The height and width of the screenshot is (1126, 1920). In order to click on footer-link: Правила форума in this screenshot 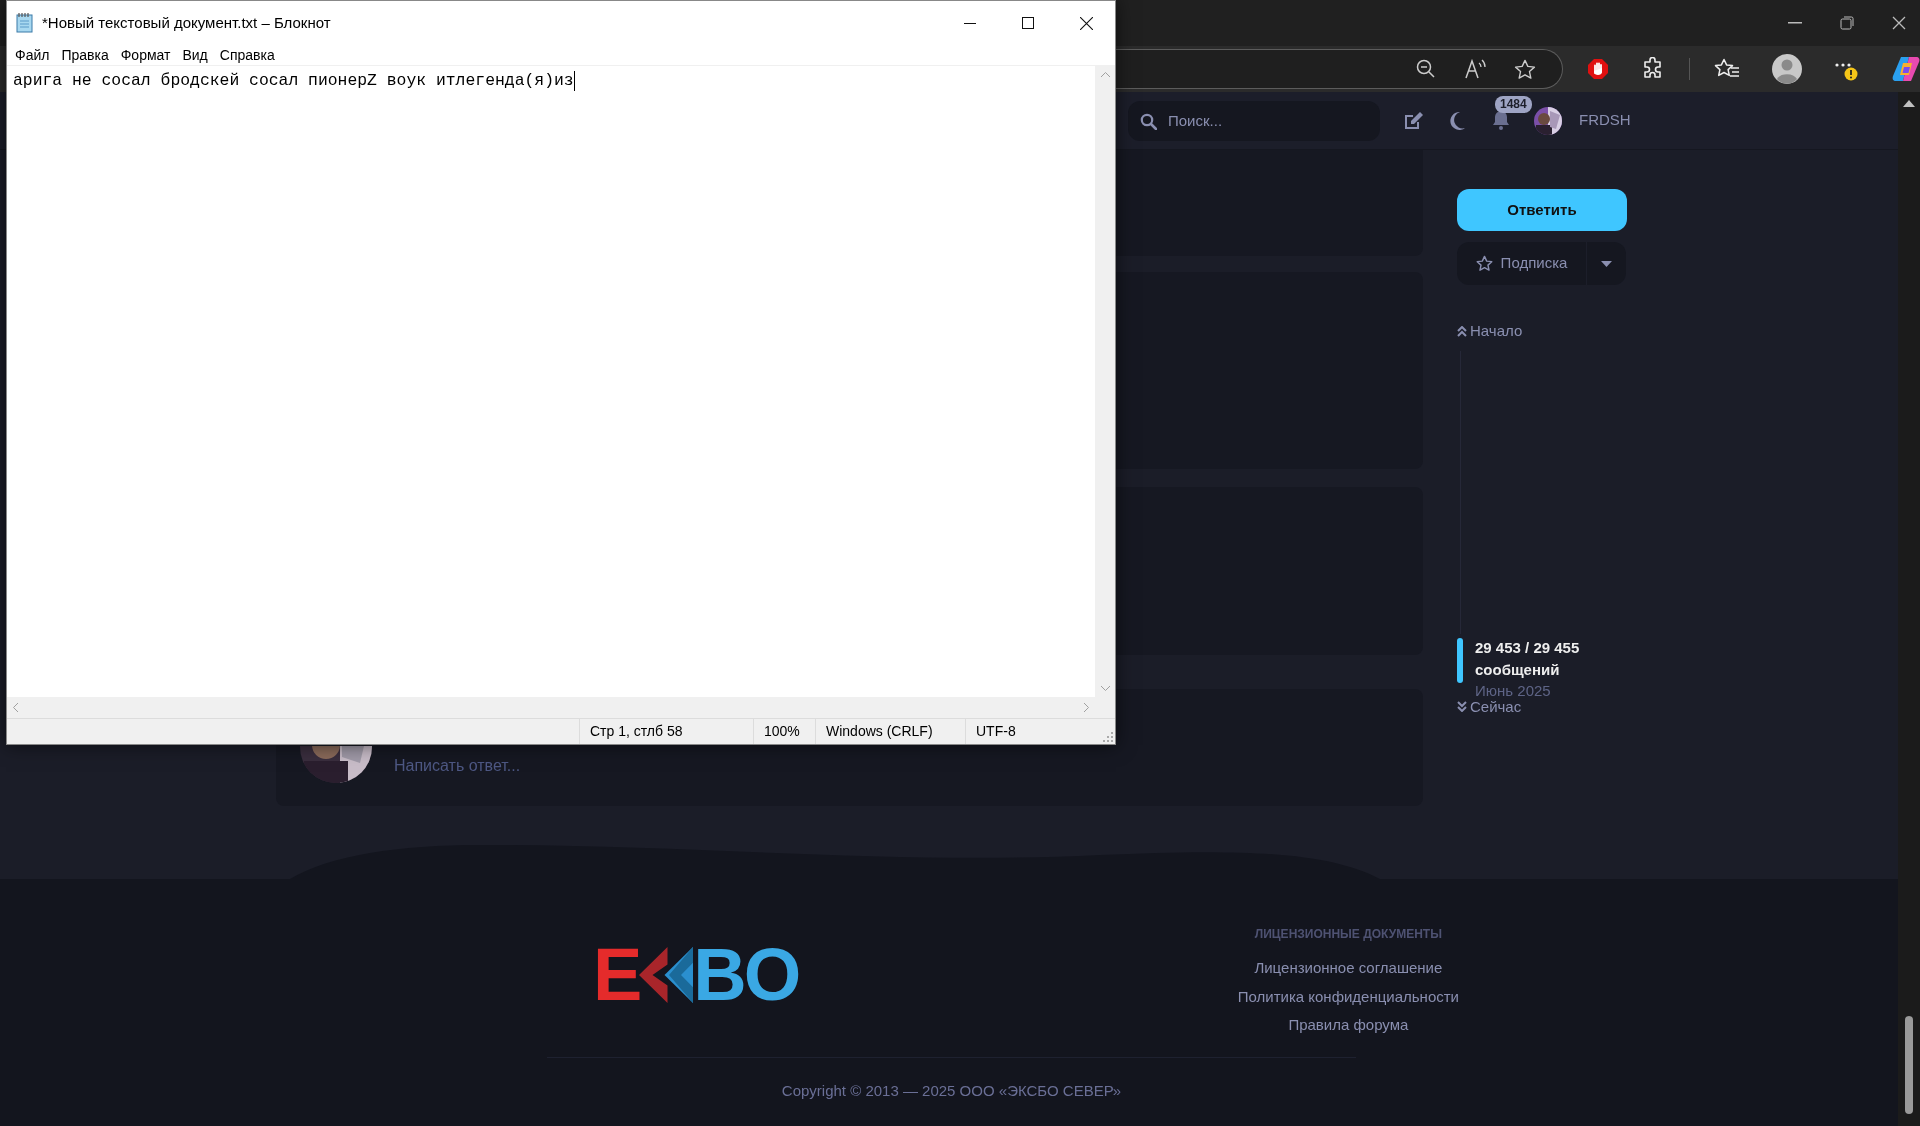, I will do `click(1348, 1025)`.